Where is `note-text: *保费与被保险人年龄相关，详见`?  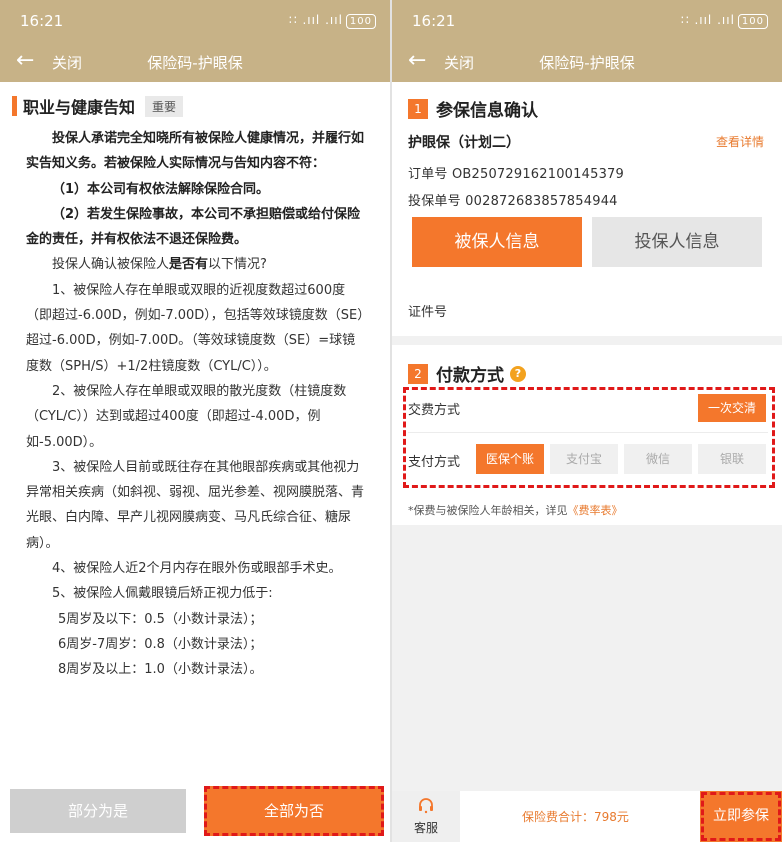
note-text: *保费与被保险人年龄相关，详见 is located at coordinates (488, 510).